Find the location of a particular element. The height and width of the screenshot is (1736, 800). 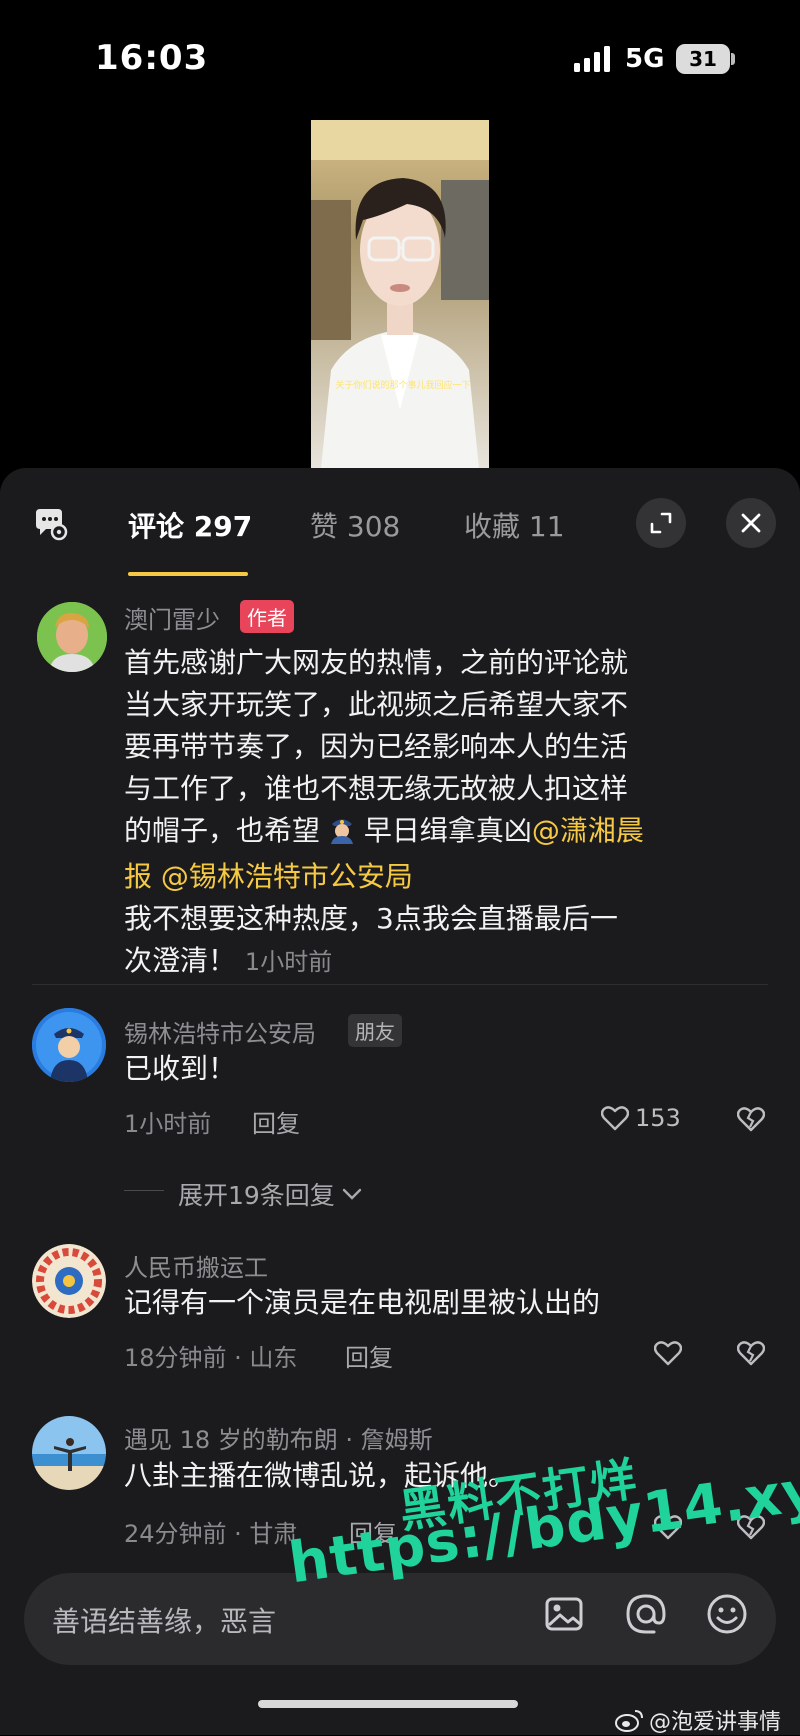

tab-likes: 赞 308 is located at coordinates (355, 525).